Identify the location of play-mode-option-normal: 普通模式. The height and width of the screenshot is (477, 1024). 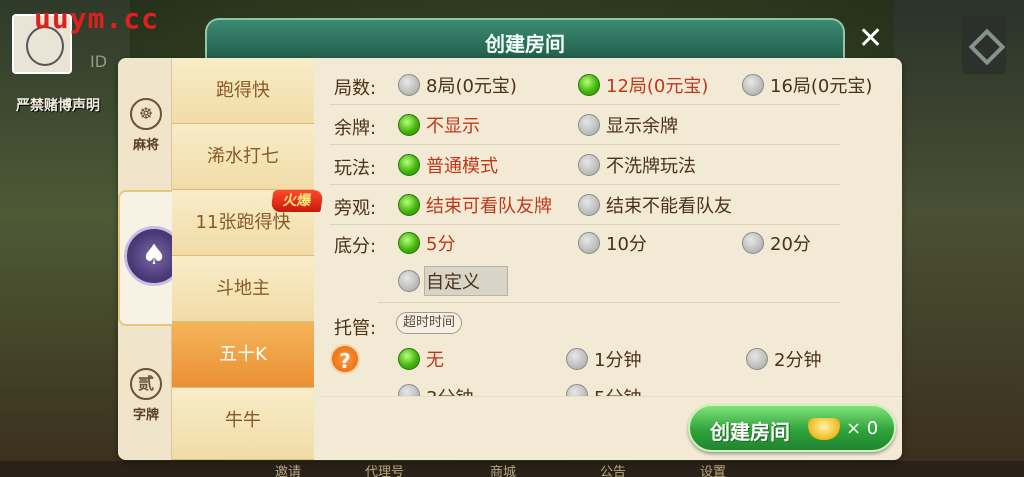
(448, 165).